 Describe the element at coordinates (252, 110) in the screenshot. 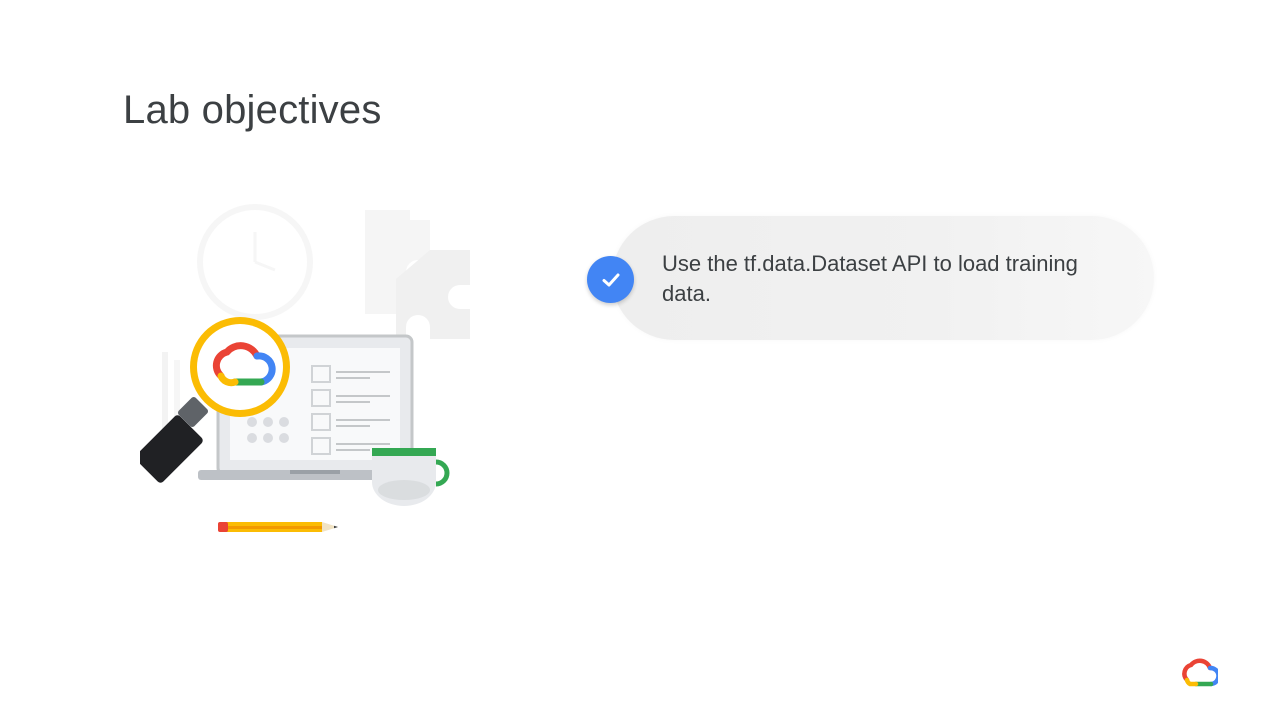

I see `slide-title: Lab objectives` at that location.